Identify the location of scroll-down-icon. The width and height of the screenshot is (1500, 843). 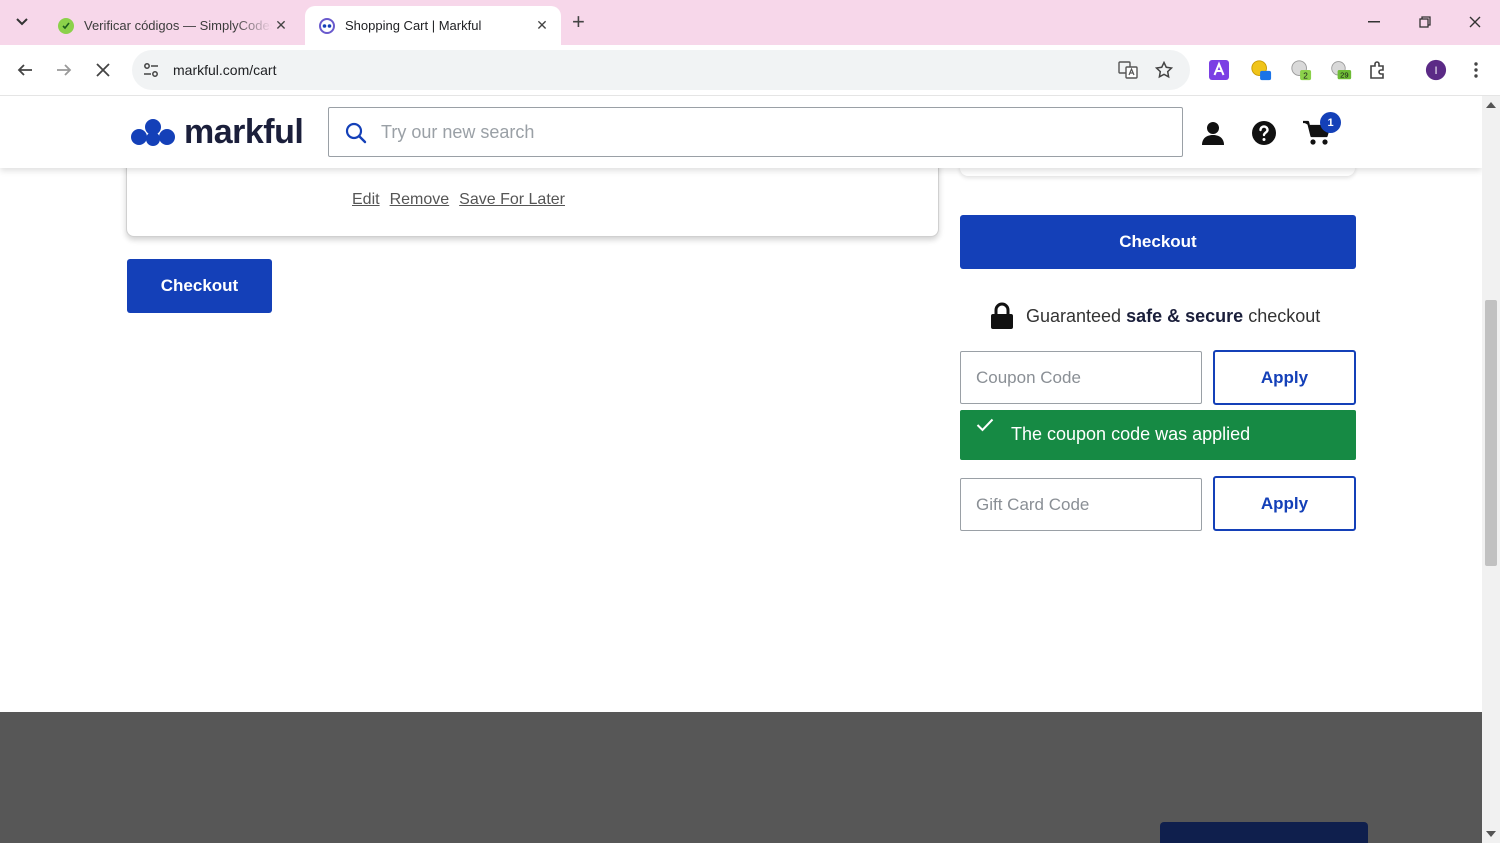
(1491, 834).